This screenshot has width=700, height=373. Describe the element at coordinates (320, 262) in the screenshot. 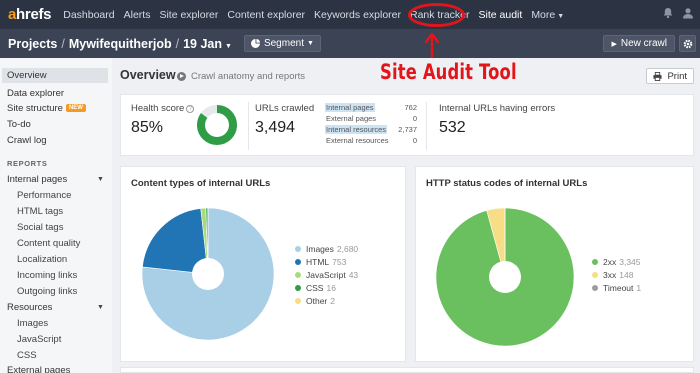

I see `legend-item-html: HTML 753` at that location.